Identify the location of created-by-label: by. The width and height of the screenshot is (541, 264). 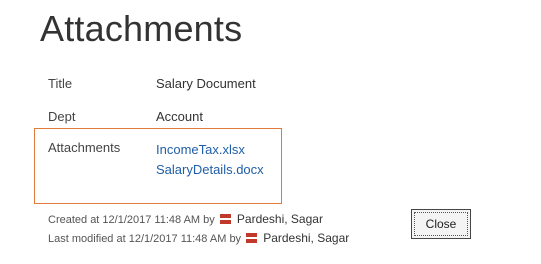
(209, 220).